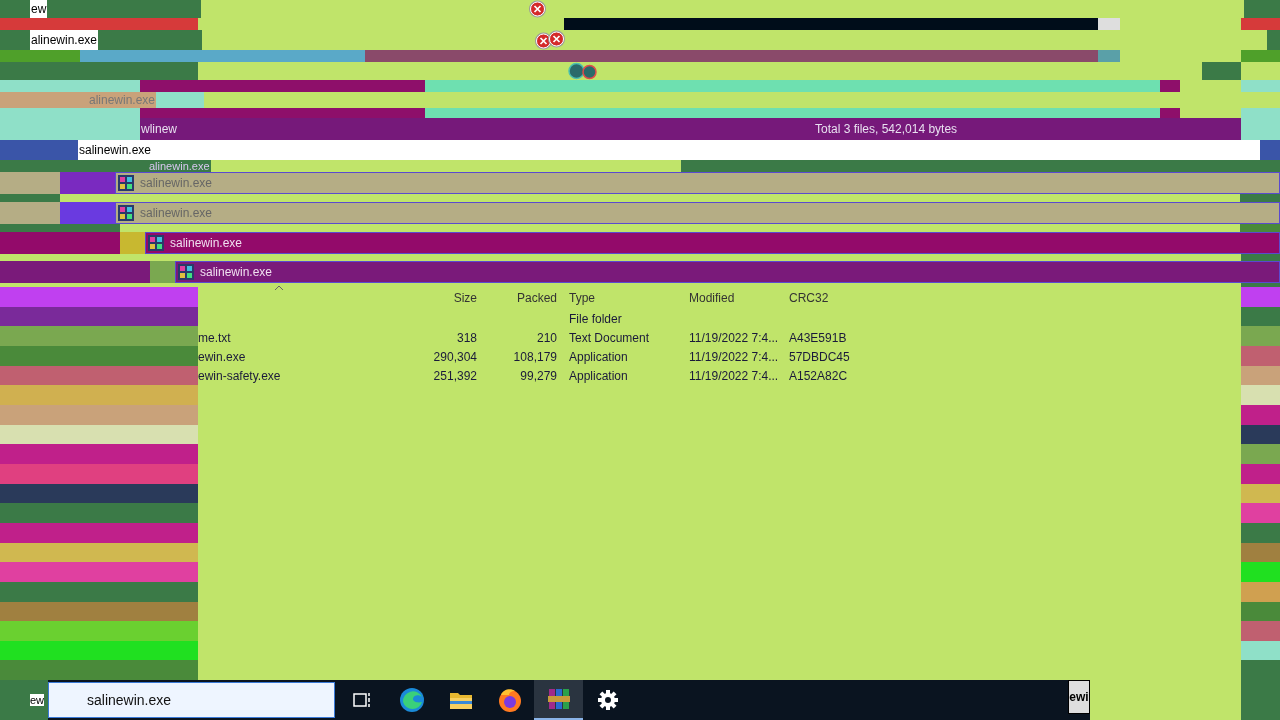  I want to click on table-cell: 57DBDC45, so click(819, 356).